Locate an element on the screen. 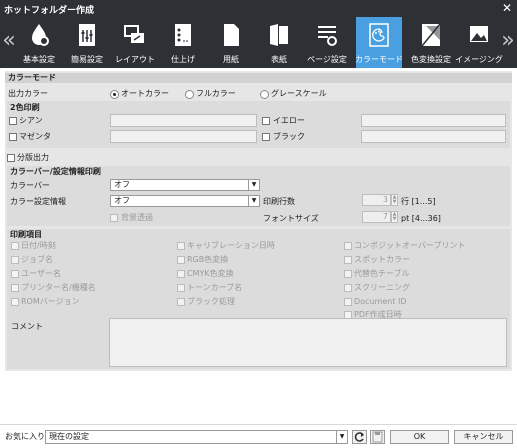  print-item-label: 代替色テーブル is located at coordinates (382, 273).